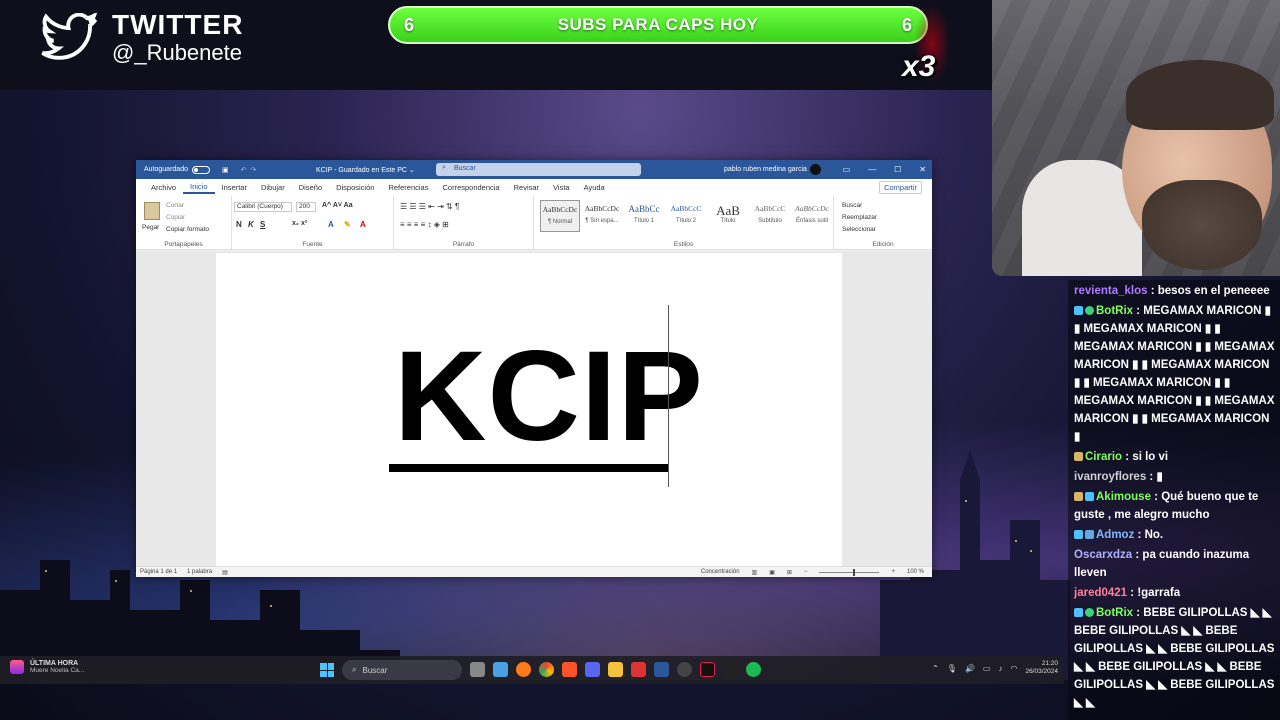  What do you see at coordinates (347, 224) in the screenshot?
I see `highlight-icon: ✎` at bounding box center [347, 224].